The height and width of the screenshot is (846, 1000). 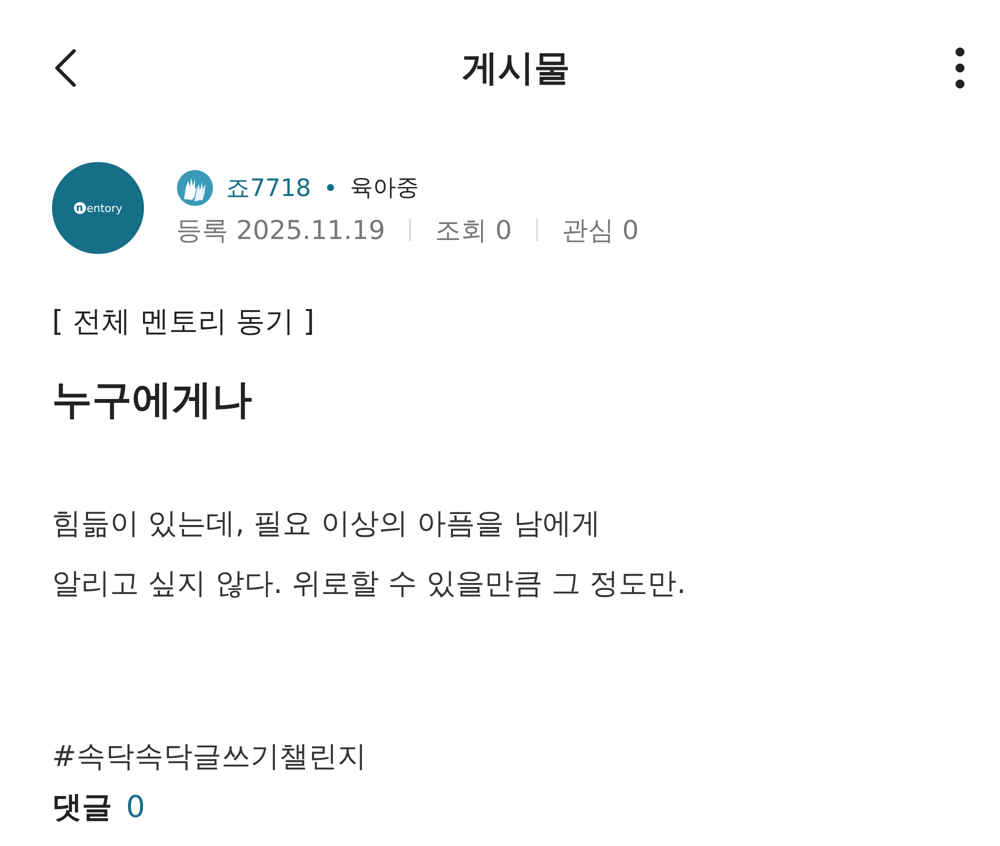 I want to click on post-body-line: 알리고 싶지 않다. 위로할 수 있을만큼 그 정도만., so click(x=369, y=583).